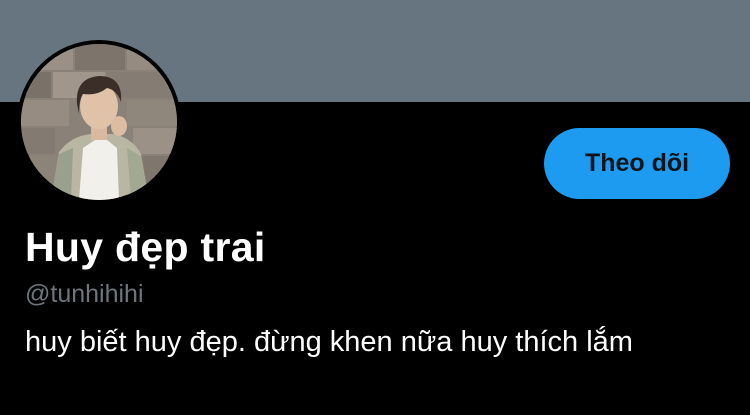 The height and width of the screenshot is (415, 750). I want to click on avatar-photo, so click(99, 122).